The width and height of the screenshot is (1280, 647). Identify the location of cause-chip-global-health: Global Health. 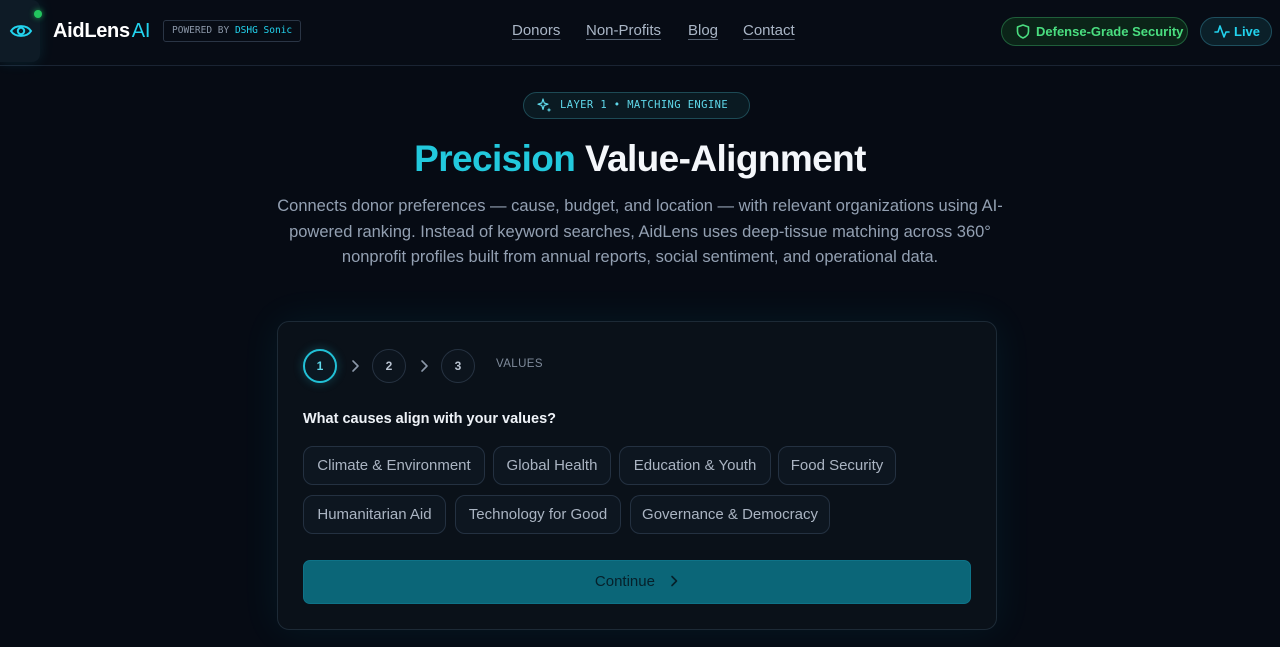
(552, 465).